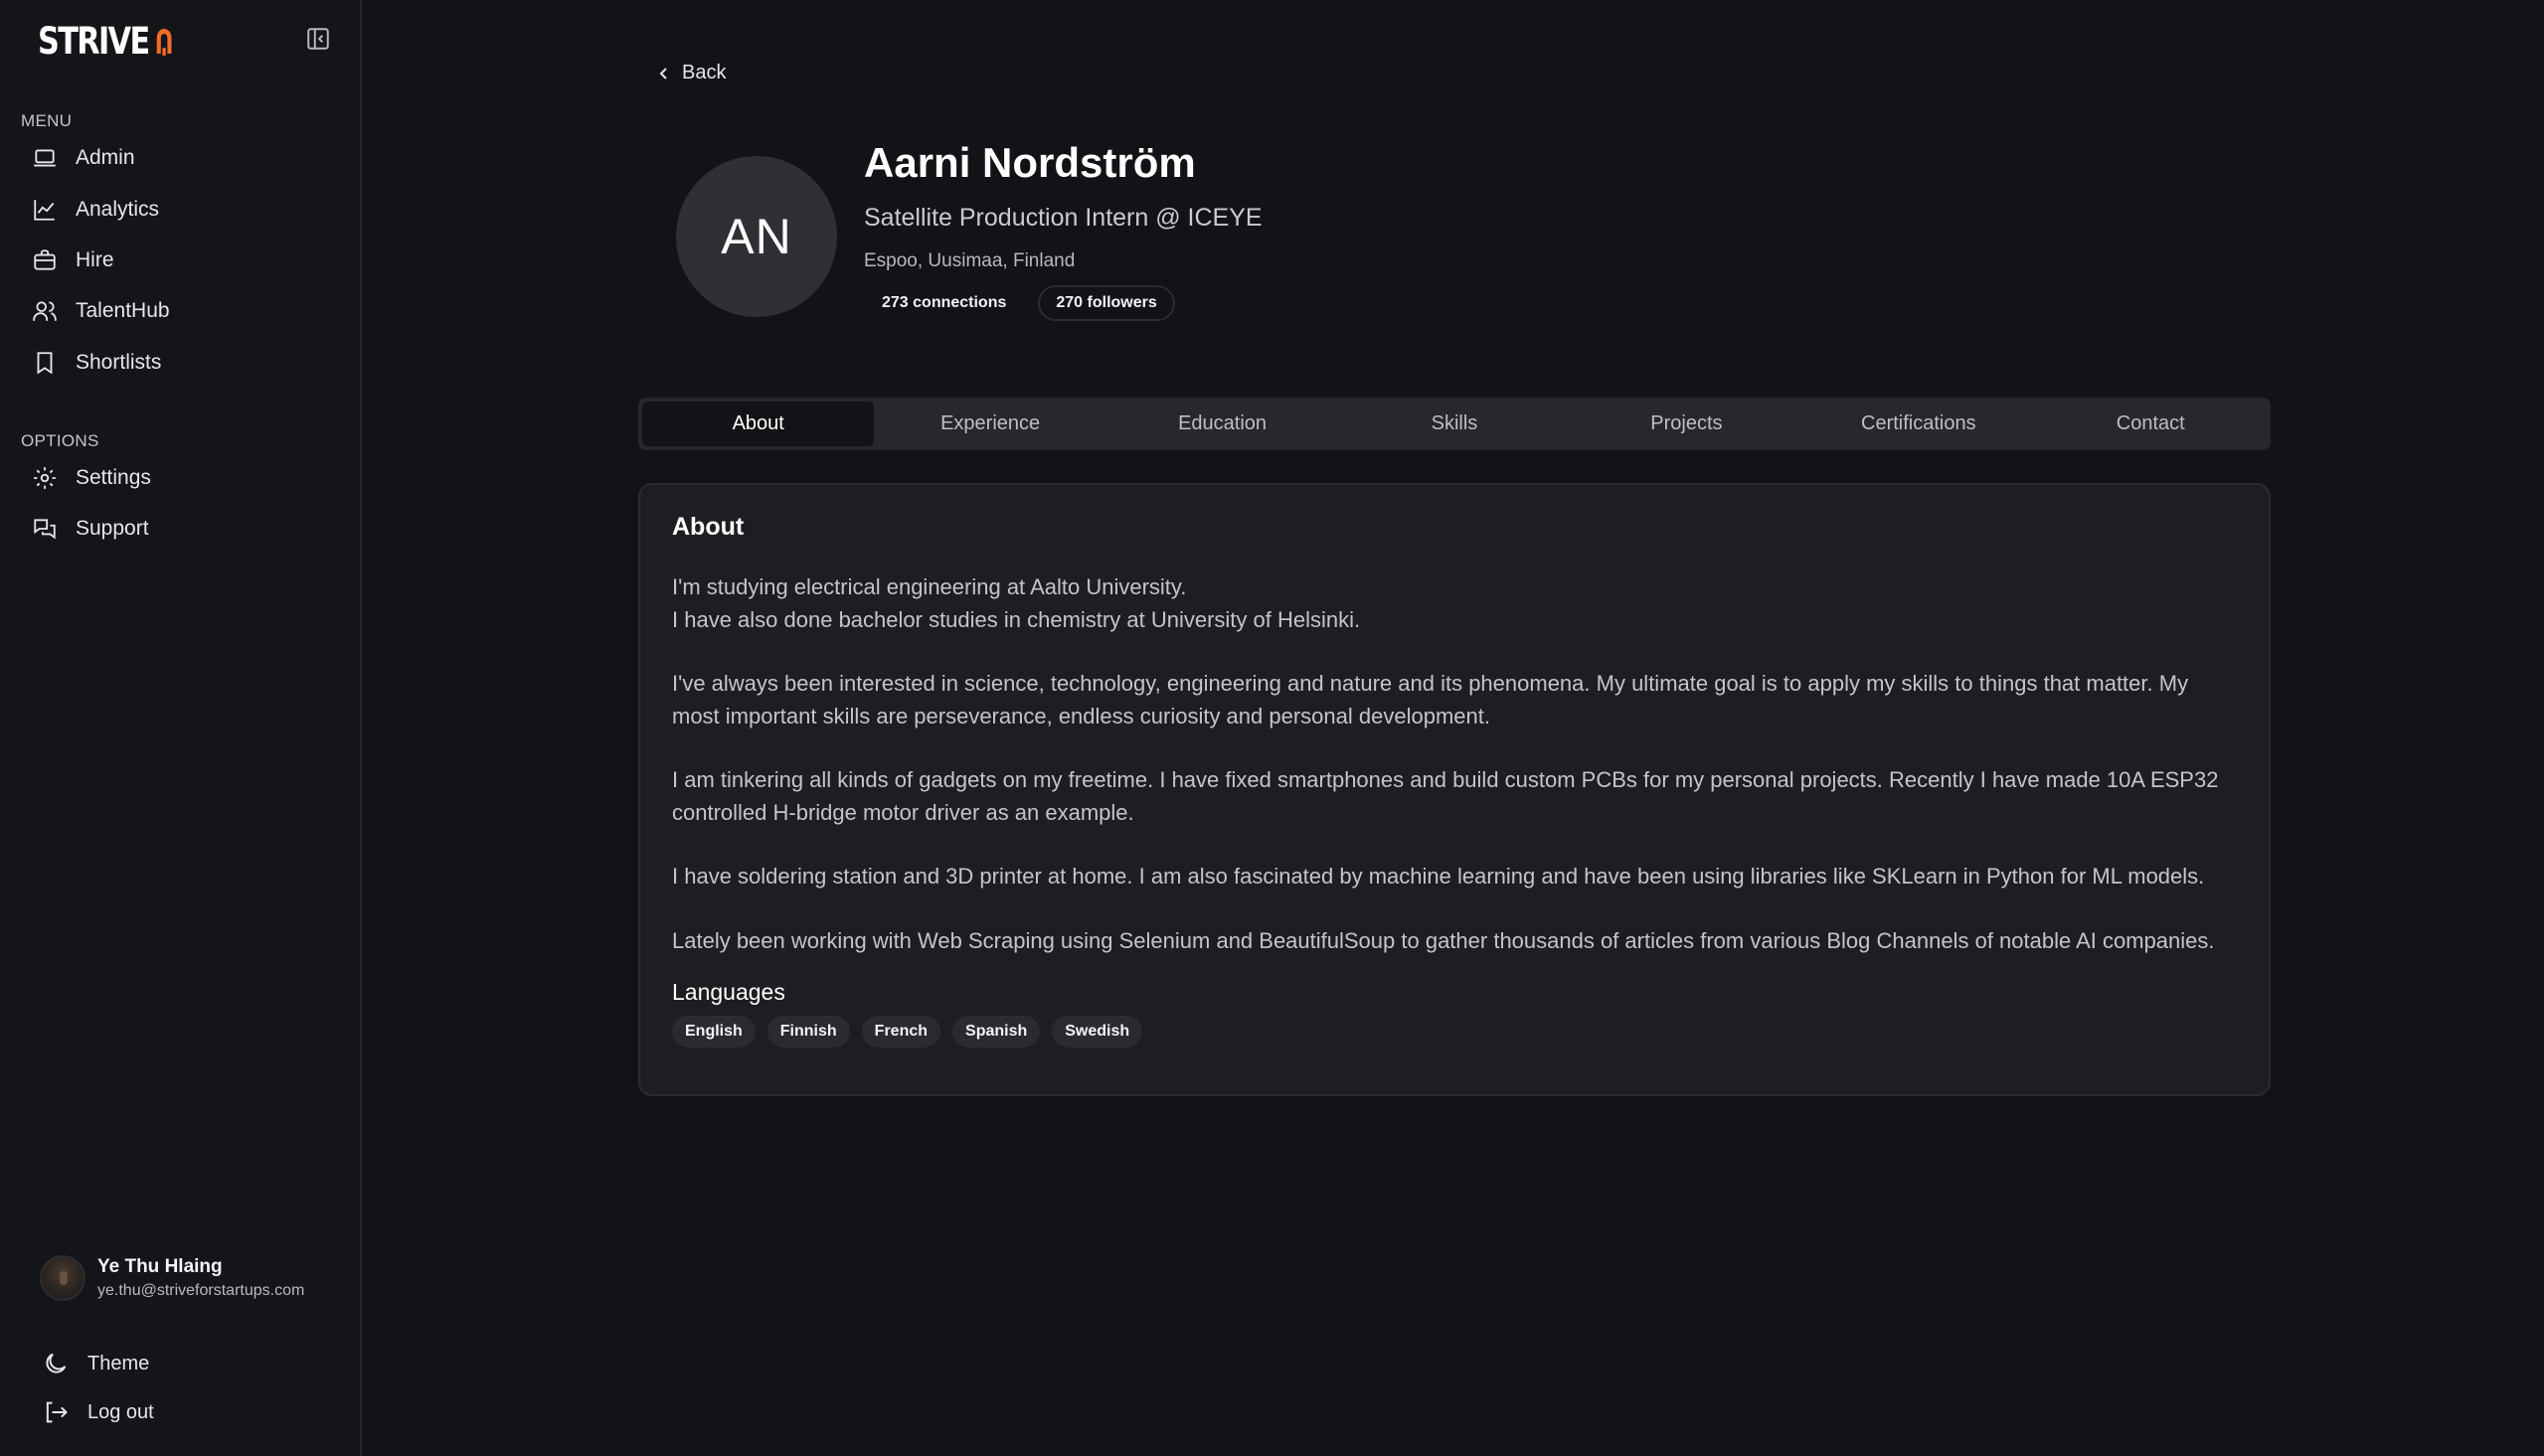 The height and width of the screenshot is (1456, 2544). What do you see at coordinates (181, 311) in the screenshot?
I see `sidebar-item-talenthub: TalentHub` at bounding box center [181, 311].